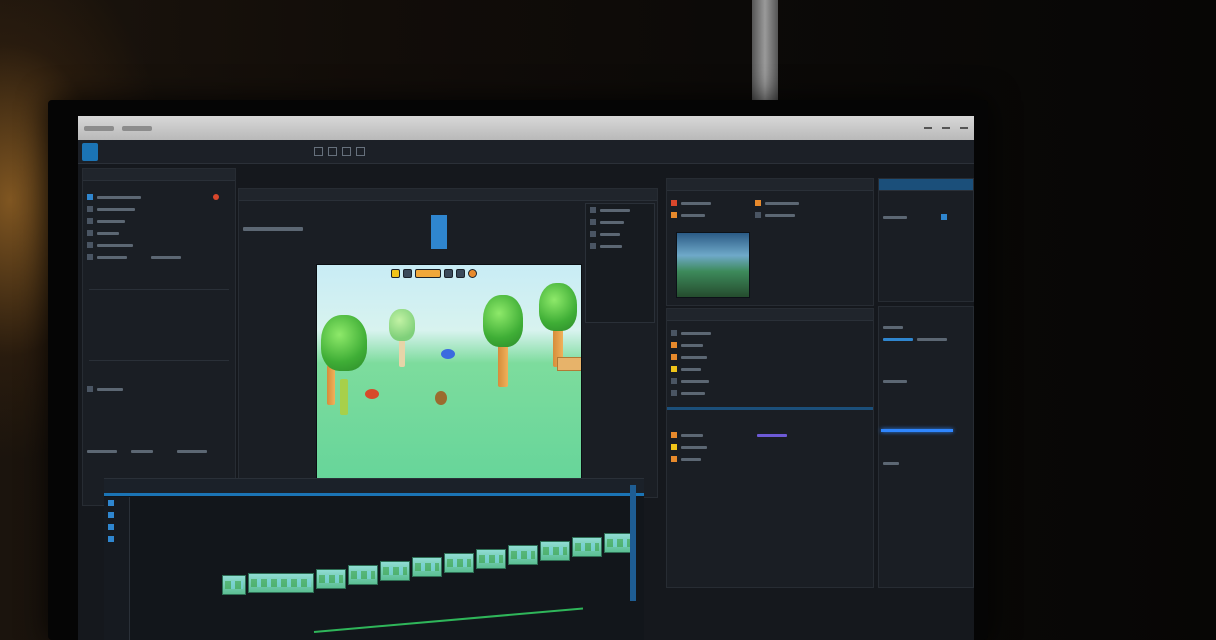  Describe the element at coordinates (428, 273) in the screenshot. I see `star-icon` at that location.